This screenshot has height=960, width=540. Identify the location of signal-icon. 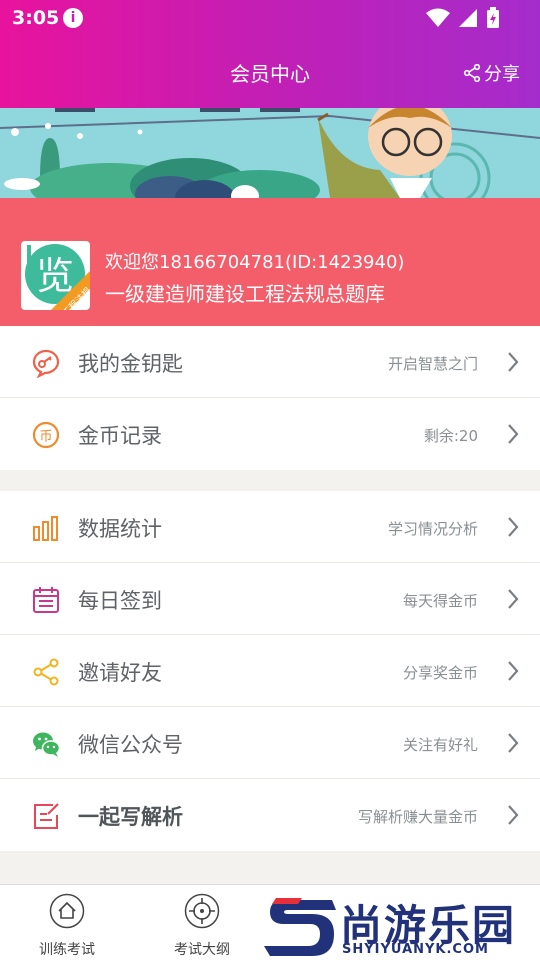
(468, 18).